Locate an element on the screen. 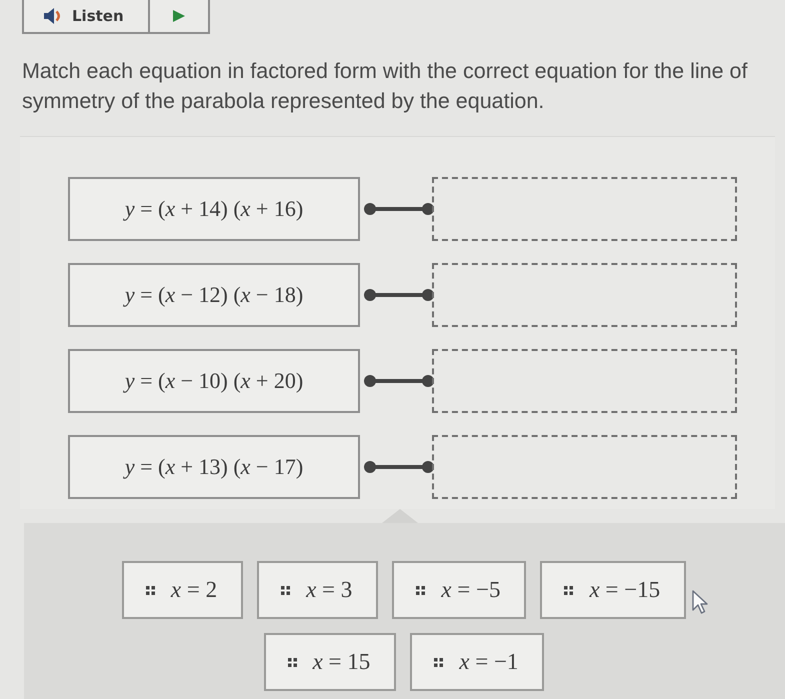  answer-tile: x = 15 is located at coordinates (330, 662).